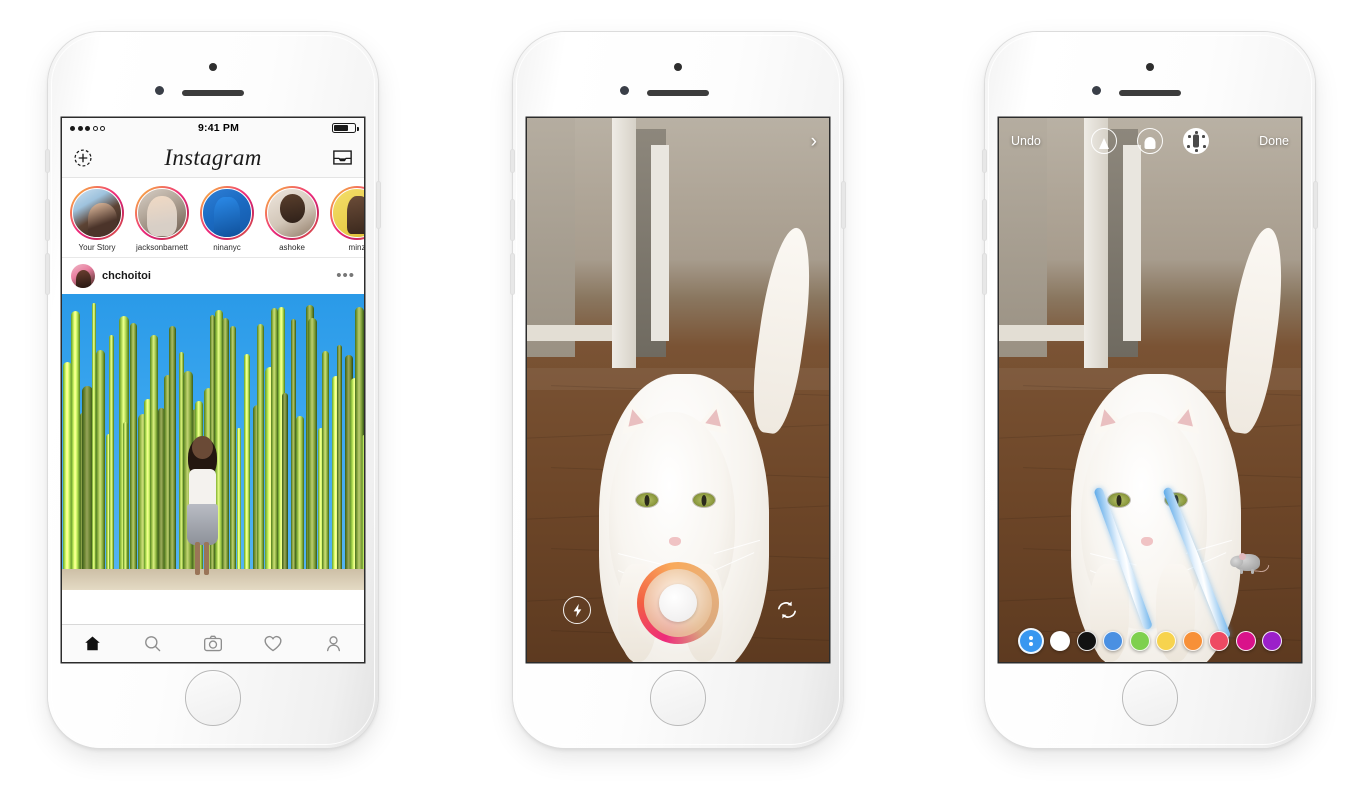 This screenshot has width=1359, height=788. I want to click on bottom-tabbar, so click(213, 643).